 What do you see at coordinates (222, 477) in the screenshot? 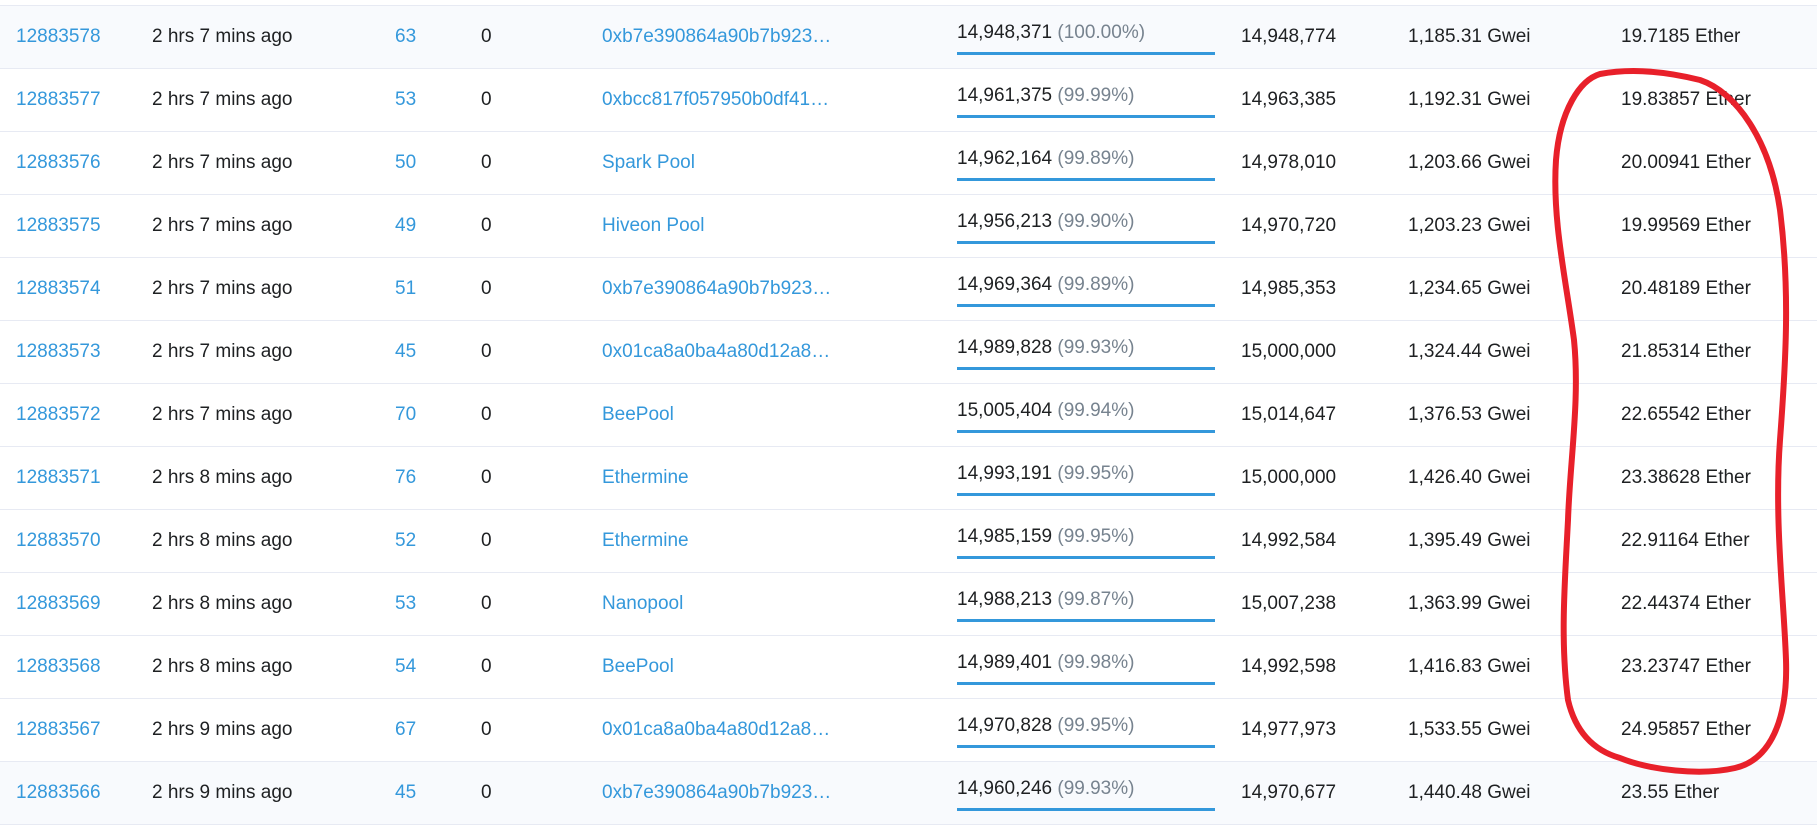
I see `block-age: 2 hrs 8 mins ago` at bounding box center [222, 477].